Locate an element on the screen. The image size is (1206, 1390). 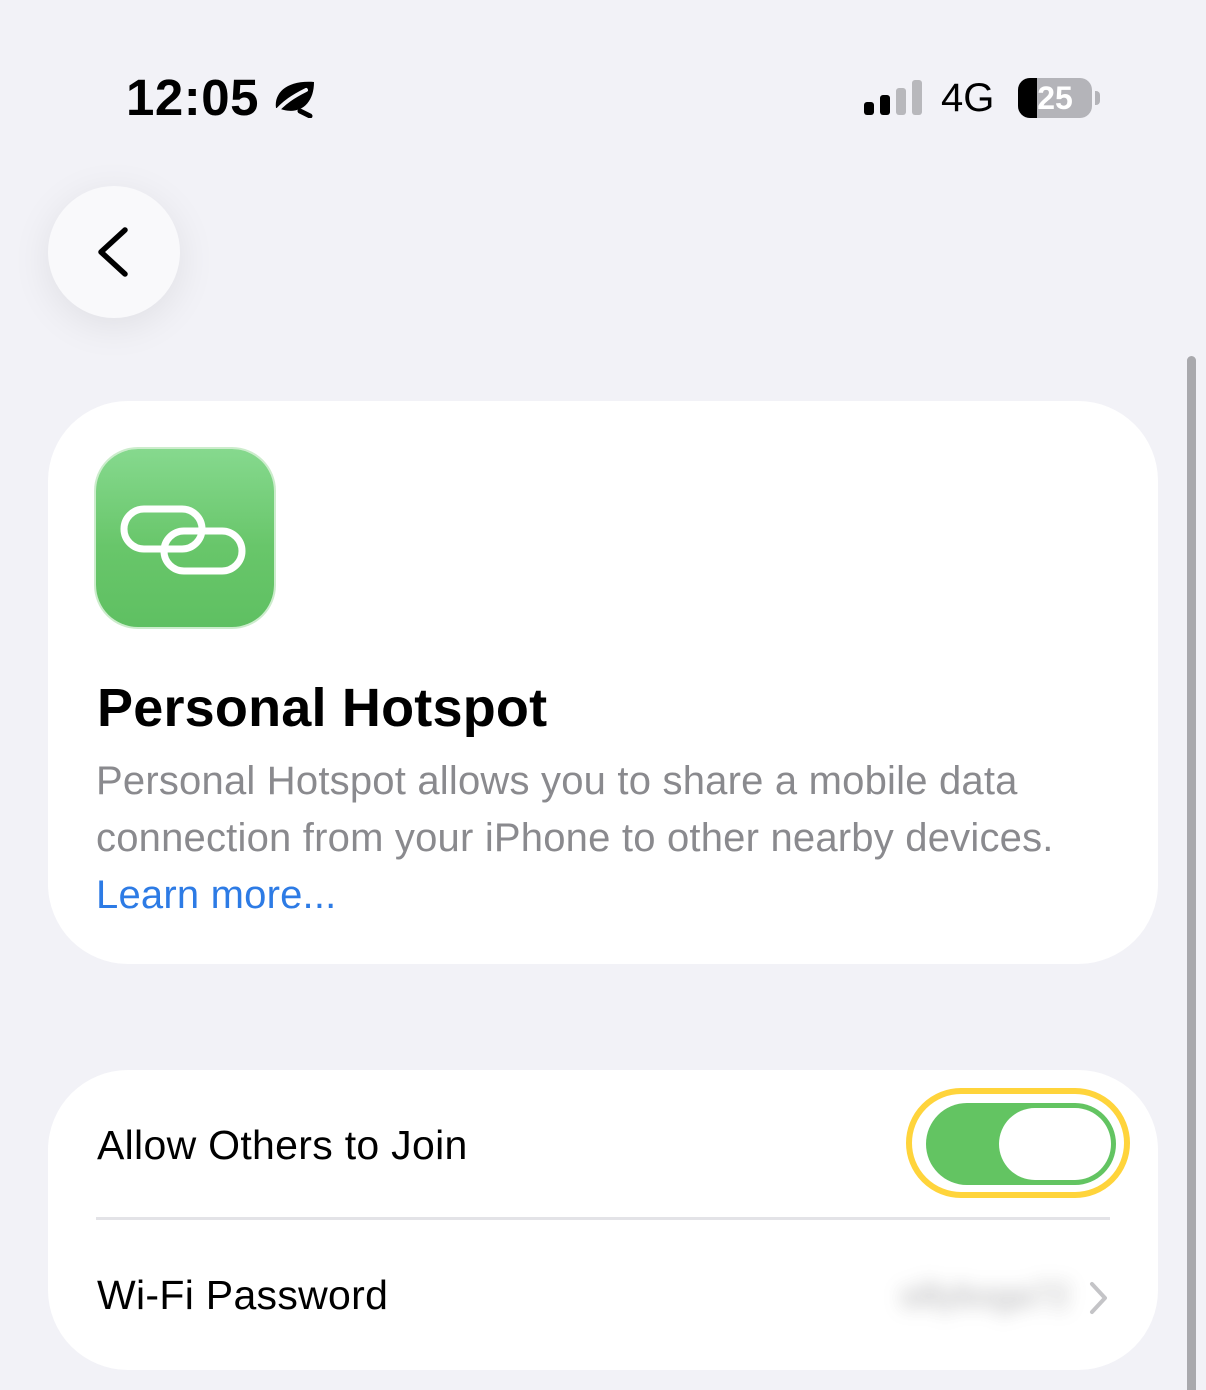
status-time: 12:05 is located at coordinates (192, 97).